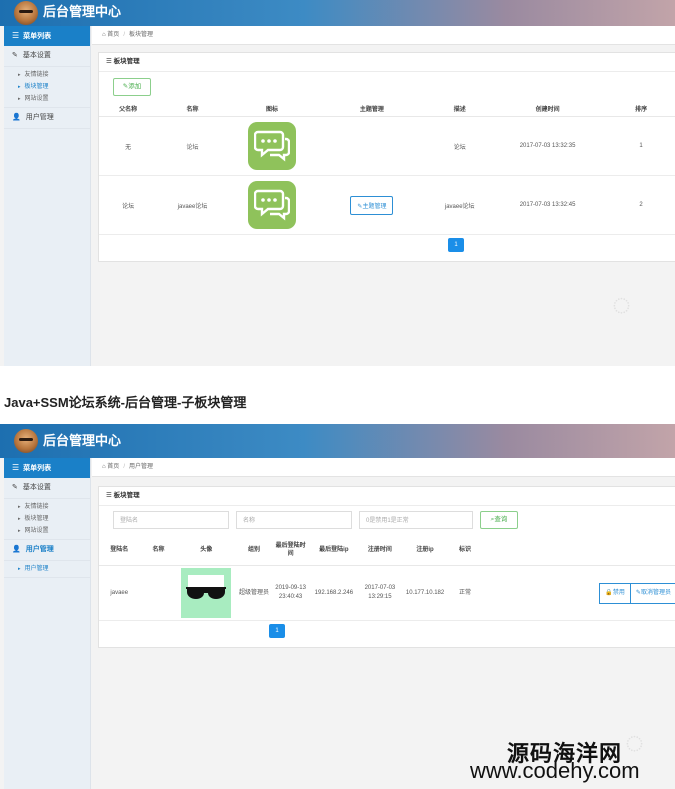  Describe the element at coordinates (547, 108) in the screenshot. I see `col-created: 创建时间` at that location.